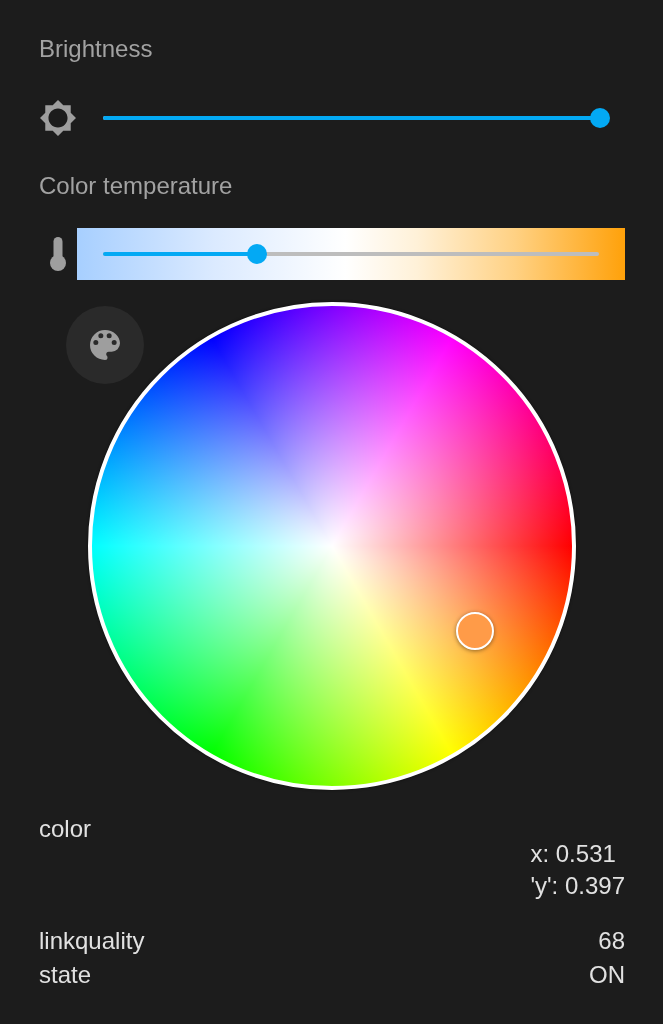  What do you see at coordinates (58, 118) in the screenshot?
I see `sun-icon` at bounding box center [58, 118].